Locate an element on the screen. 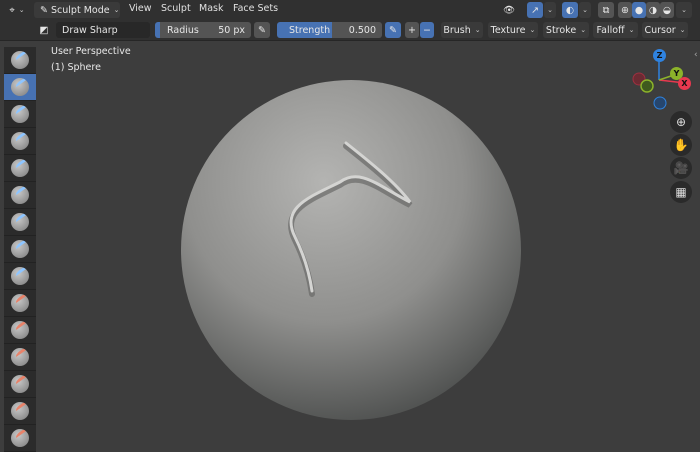 This screenshot has height=452, width=700. clay-icon is located at coordinates (20, 114).